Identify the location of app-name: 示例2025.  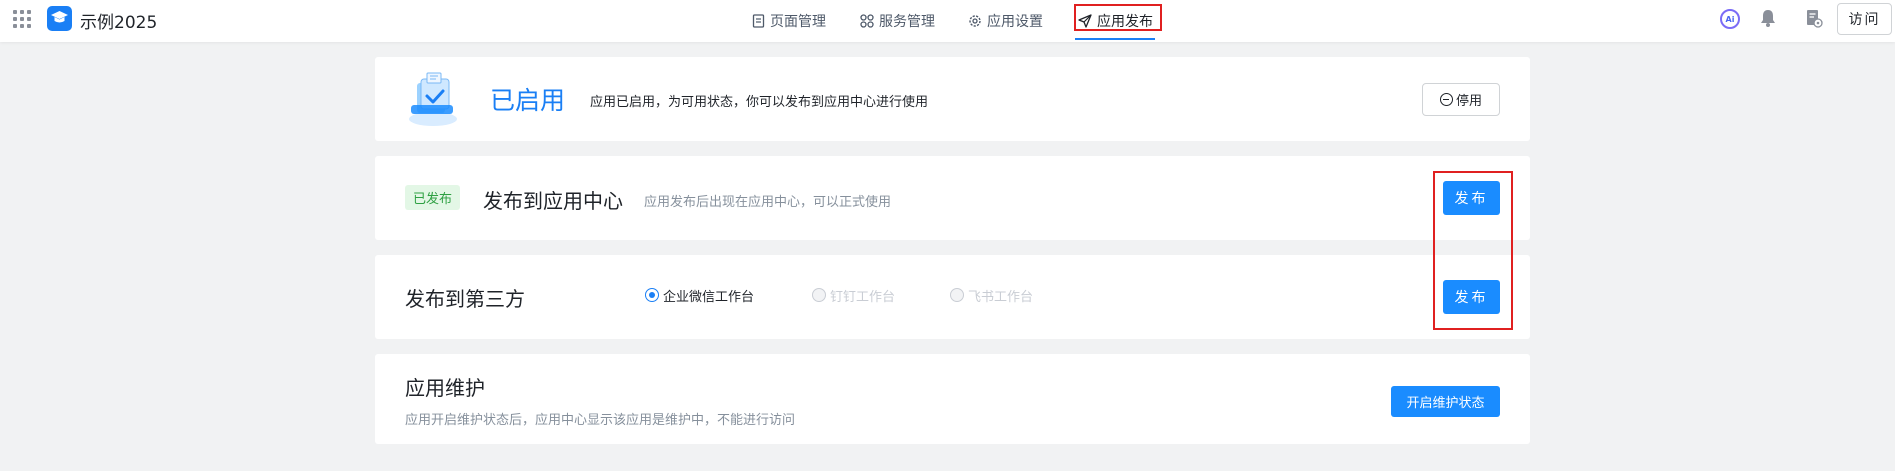
(119, 23).